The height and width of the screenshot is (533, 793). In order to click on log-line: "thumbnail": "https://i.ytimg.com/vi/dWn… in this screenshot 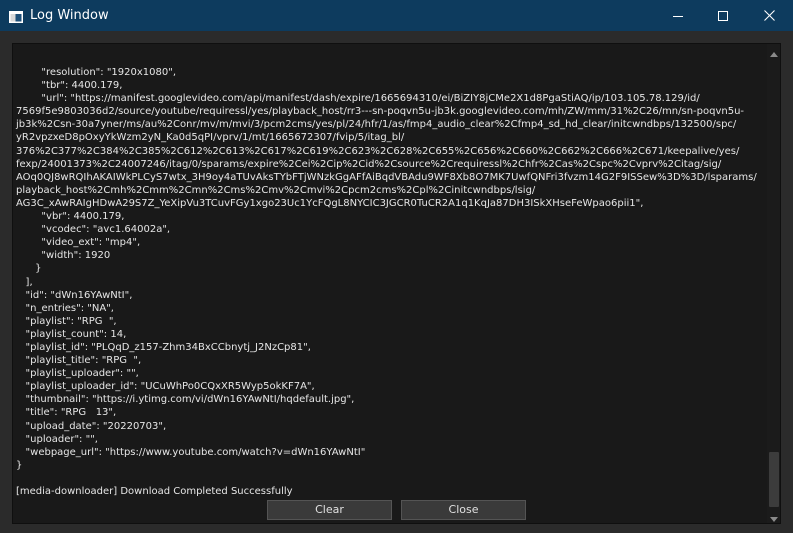, I will do `click(185, 400)`.